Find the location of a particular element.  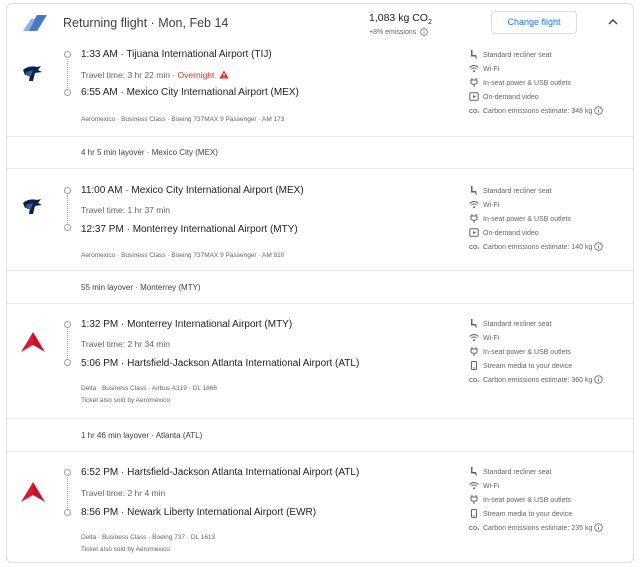

travel-time: Travel time: 1 hr 37 min is located at coordinates (125, 210).